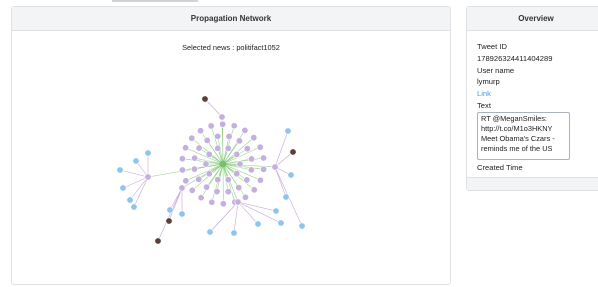 The height and width of the screenshot is (287, 598). What do you see at coordinates (515, 58) in the screenshot?
I see `tweet-id-value: 178926324411404289` at bounding box center [515, 58].